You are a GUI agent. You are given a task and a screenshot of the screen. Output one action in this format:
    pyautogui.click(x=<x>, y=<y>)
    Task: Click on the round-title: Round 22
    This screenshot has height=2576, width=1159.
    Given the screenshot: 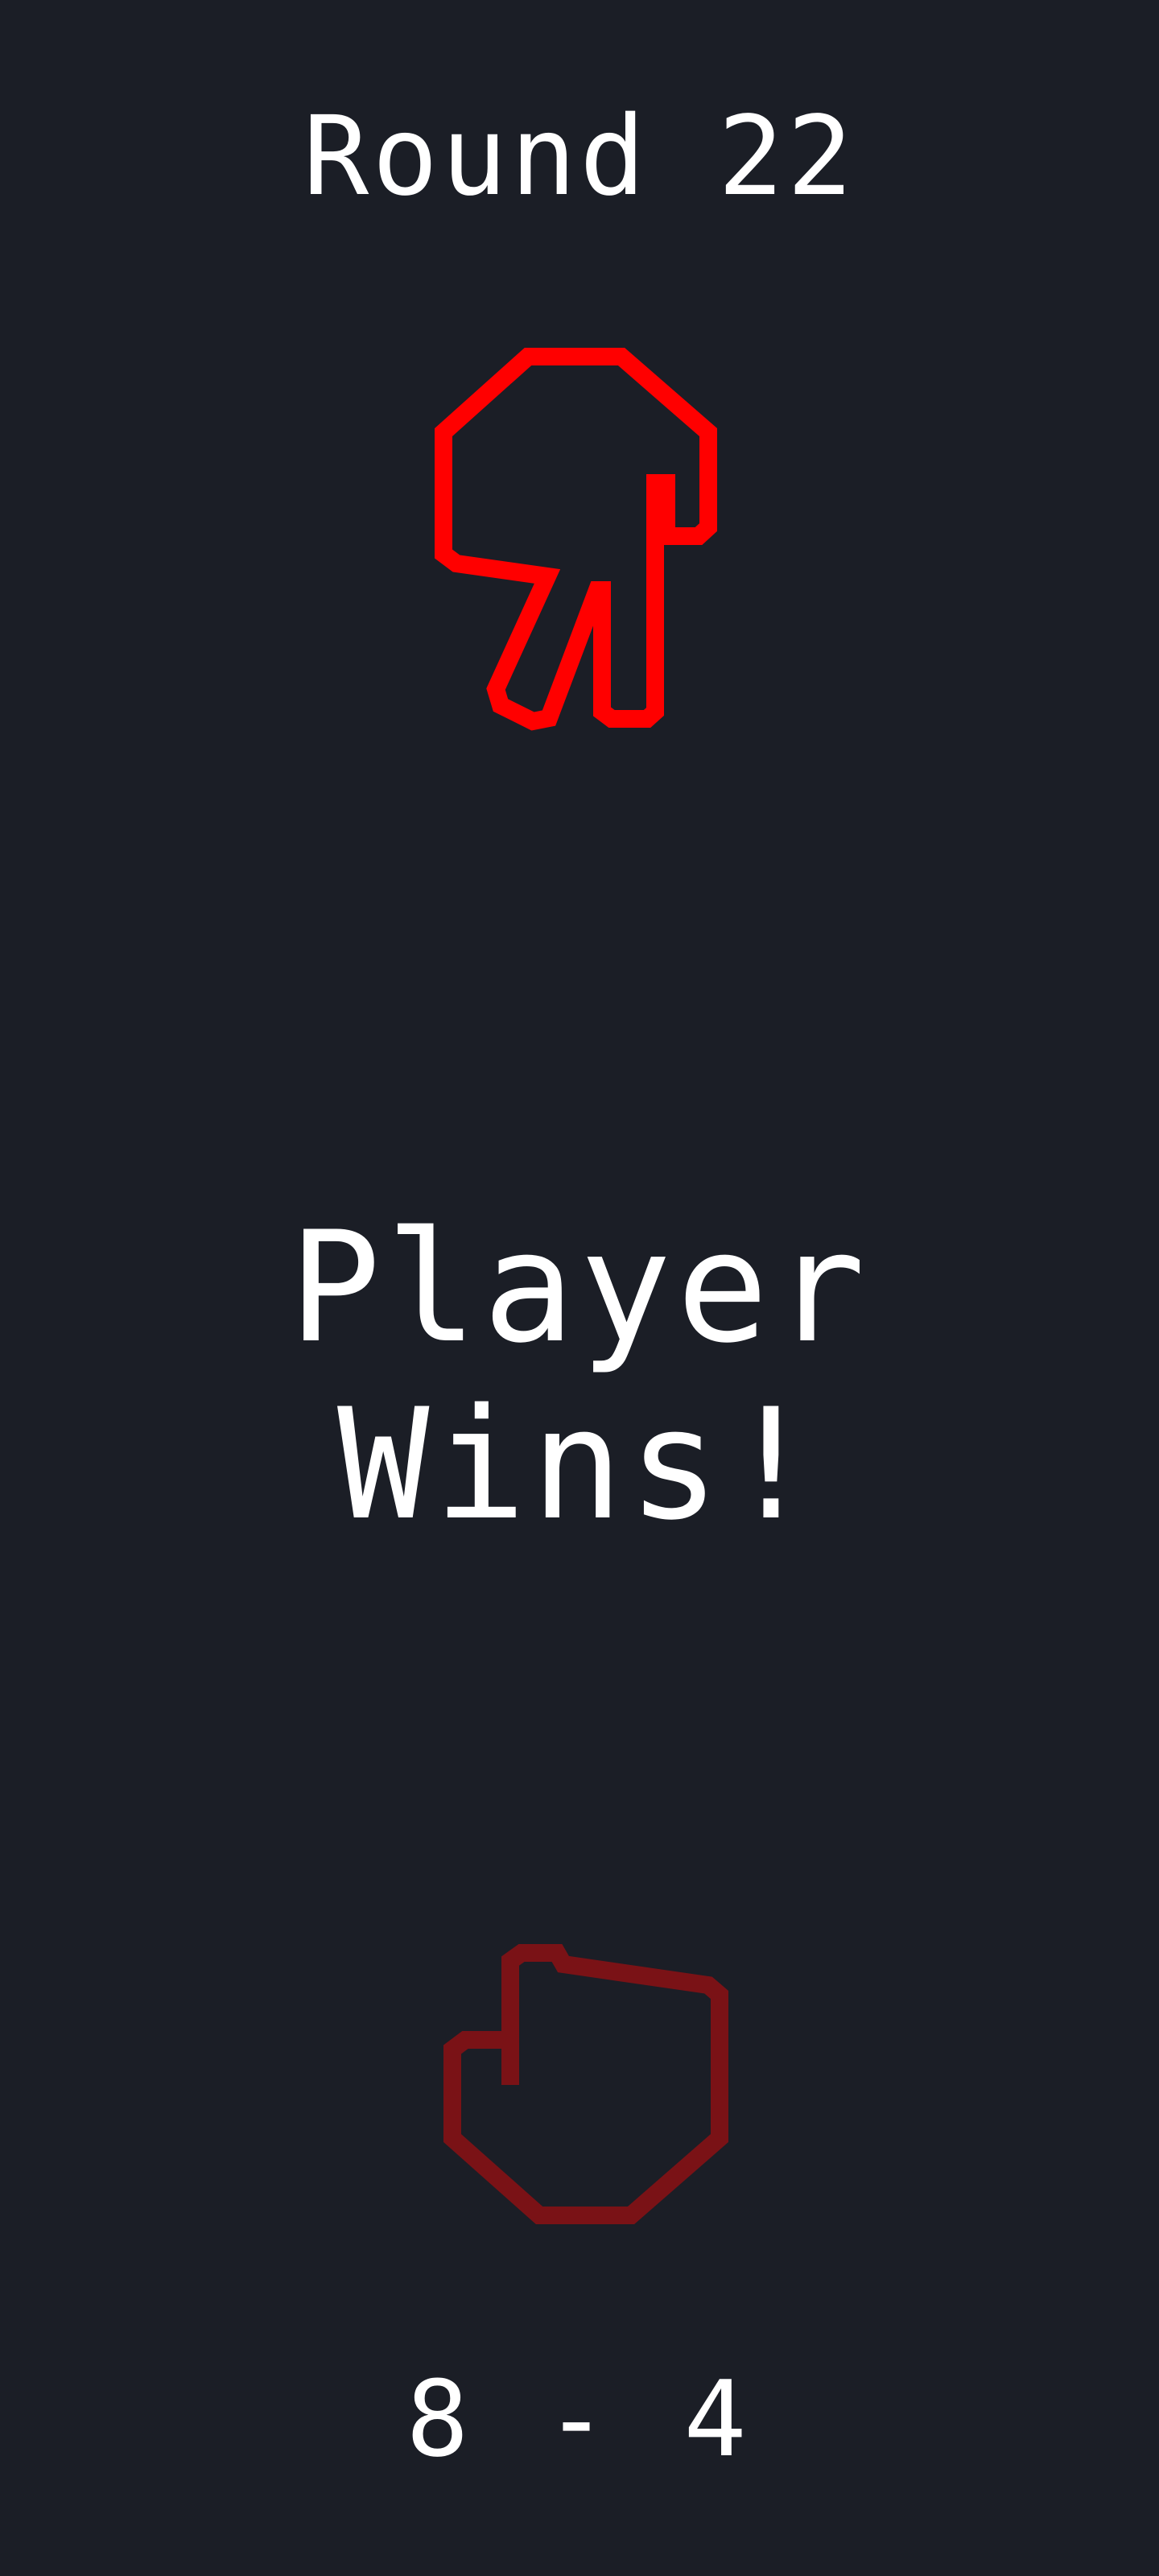 What is the action you would take?
    pyautogui.click(x=579, y=157)
    